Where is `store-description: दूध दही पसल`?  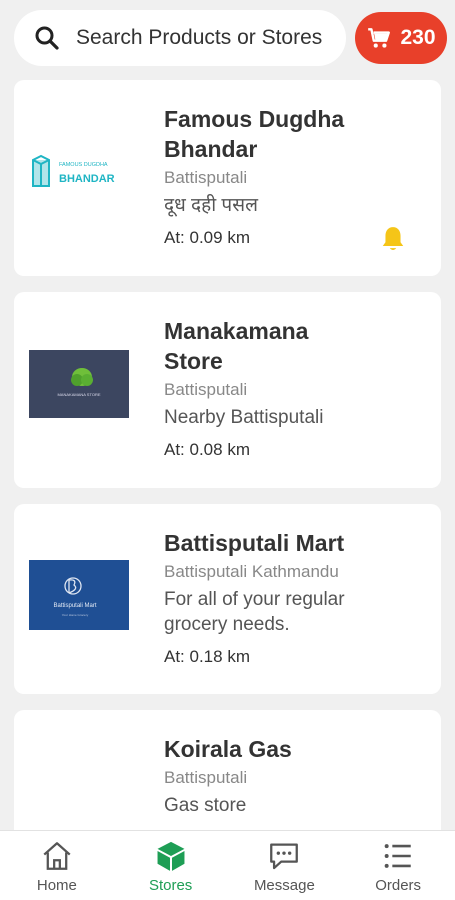 store-description: दूध दही पसल is located at coordinates (211, 205).